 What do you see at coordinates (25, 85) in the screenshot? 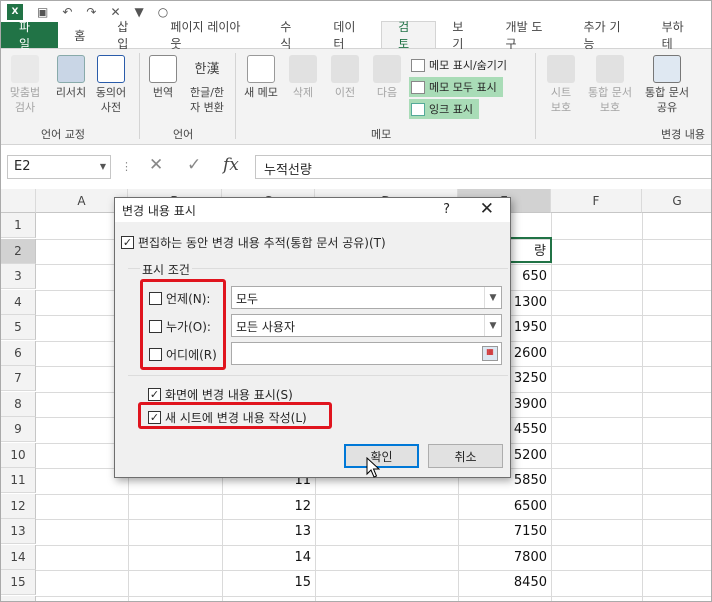
I see `spelling-button: 맞춤법 검사` at bounding box center [25, 85].